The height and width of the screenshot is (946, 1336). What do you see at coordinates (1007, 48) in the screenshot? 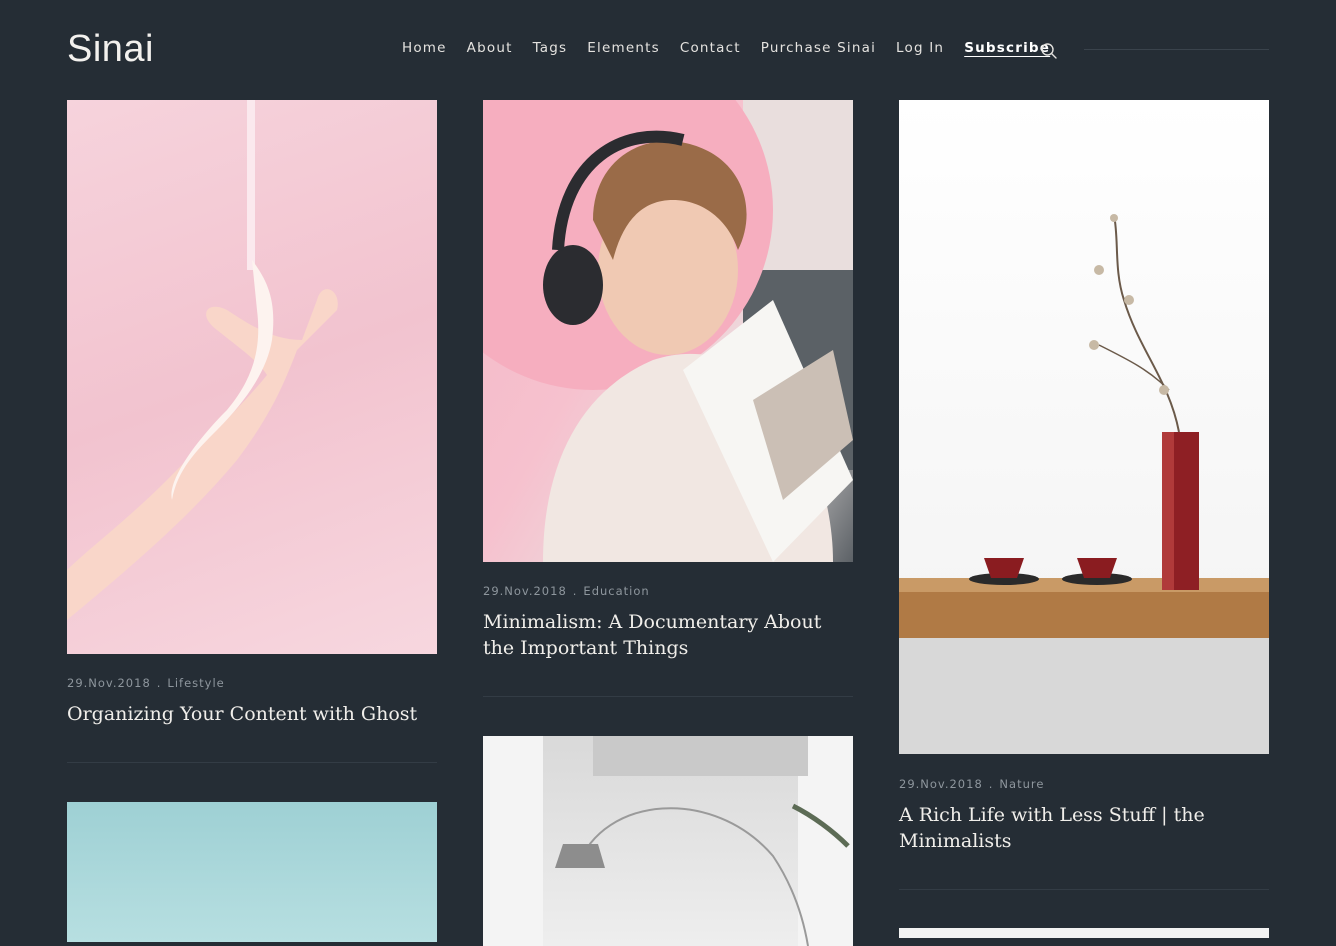
I see `subscribe-link: Subscribe` at bounding box center [1007, 48].